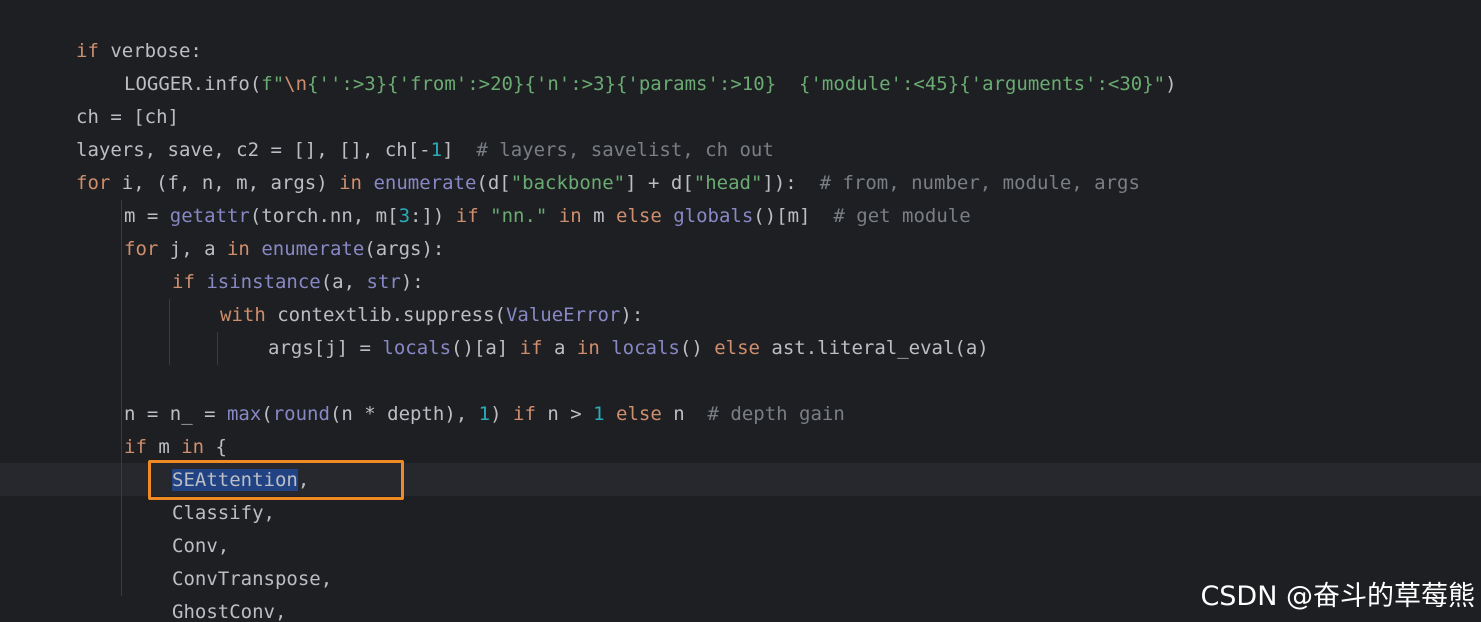 The height and width of the screenshot is (622, 1481). I want to click on code-token: Conv,, so click(201, 546).